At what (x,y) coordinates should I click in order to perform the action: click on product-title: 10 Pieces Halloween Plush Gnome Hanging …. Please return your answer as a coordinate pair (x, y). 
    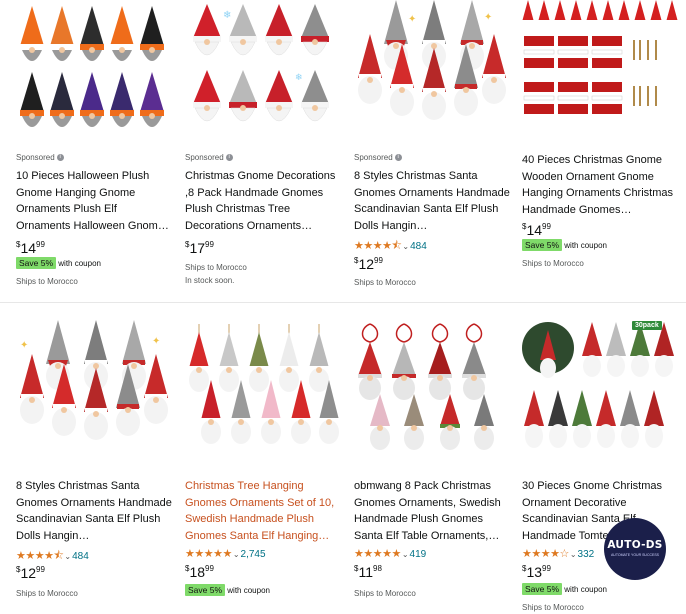
    Looking at the image, I should click on (94, 201).